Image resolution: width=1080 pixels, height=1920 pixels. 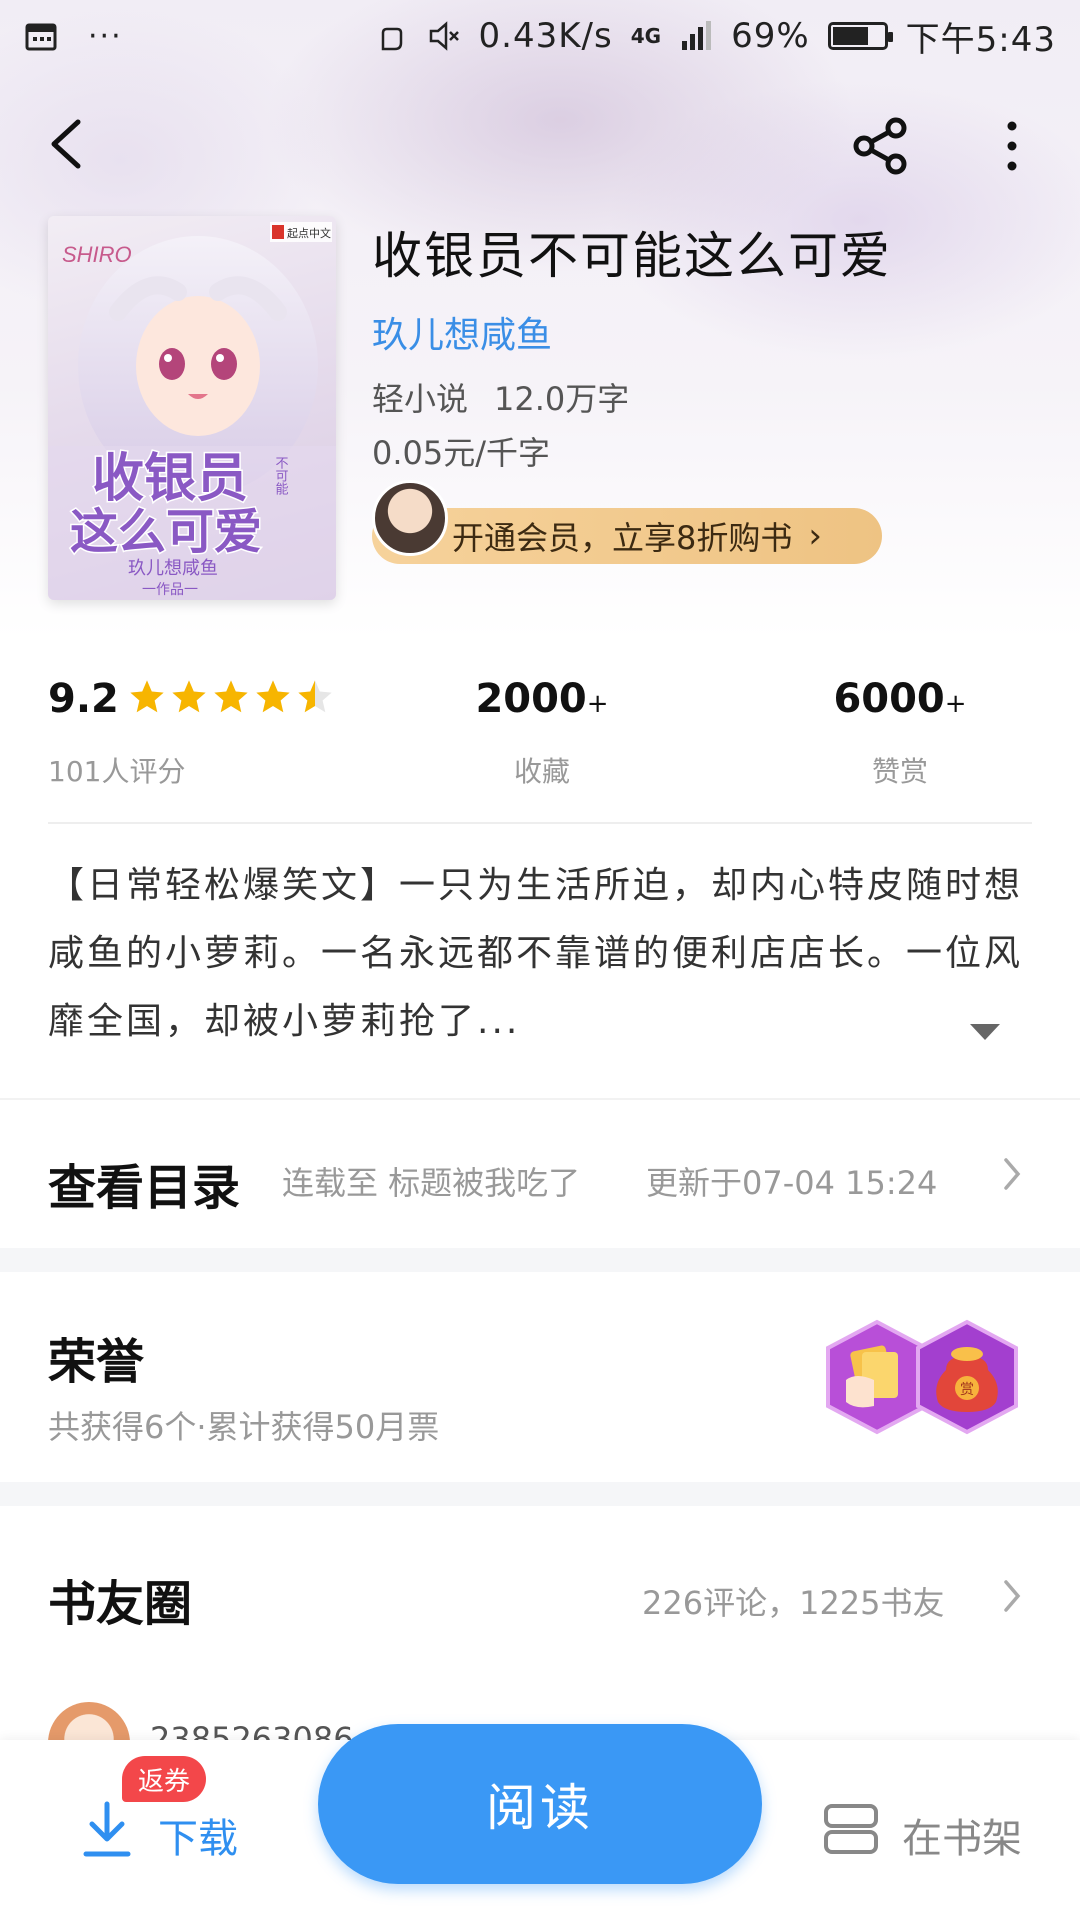 What do you see at coordinates (192, 411) in the screenshot?
I see `cover-illustration: SHIRO 起点中文 收银员 不可能 这么可爱 玖儿想咸鱼 一作品一` at bounding box center [192, 411].